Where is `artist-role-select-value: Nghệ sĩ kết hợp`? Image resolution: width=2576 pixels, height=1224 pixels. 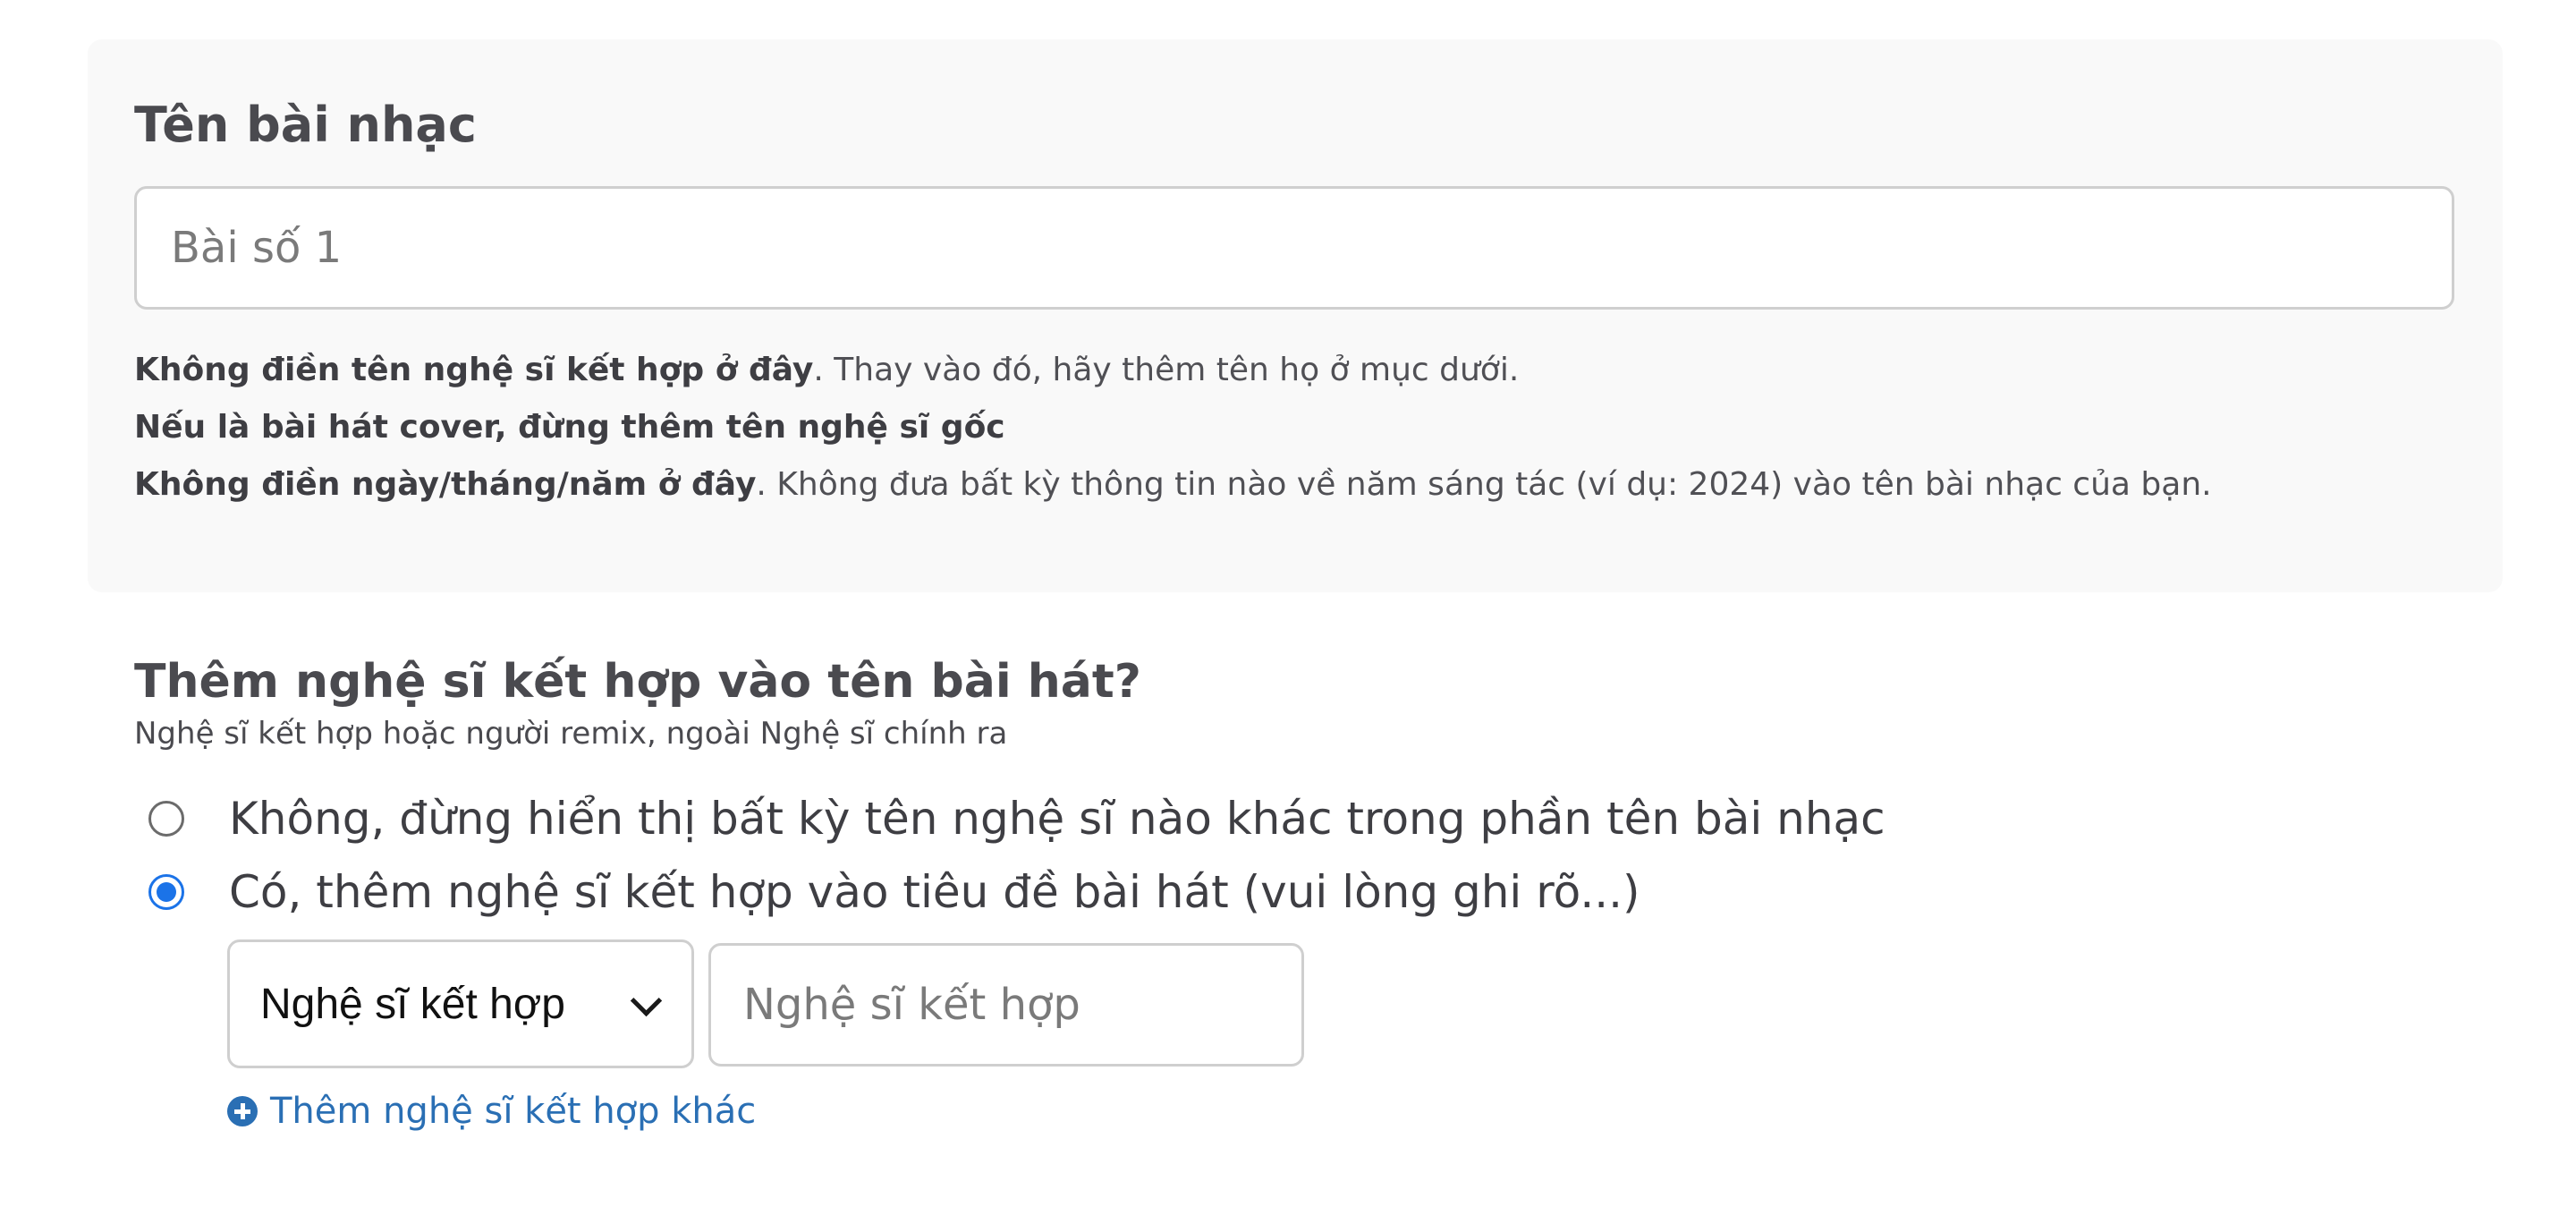 artist-role-select-value: Nghệ sĩ kết hợp is located at coordinates (412, 1004).